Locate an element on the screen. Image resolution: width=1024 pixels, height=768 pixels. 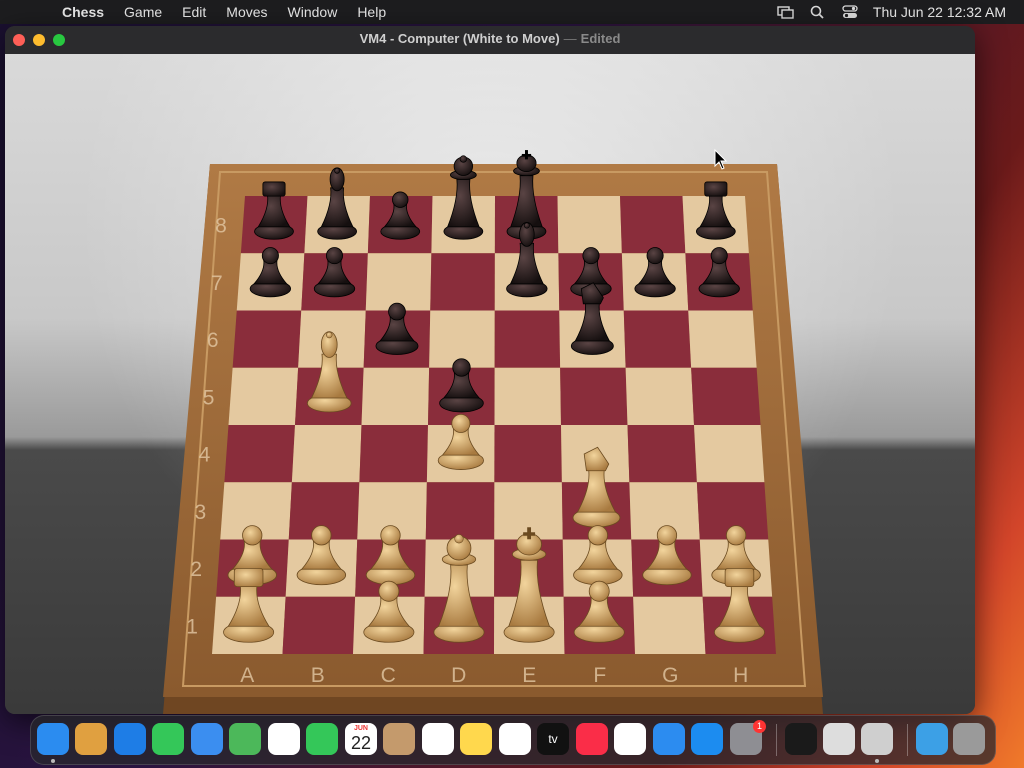
dock-safari-icon is located at coordinates (130, 739).